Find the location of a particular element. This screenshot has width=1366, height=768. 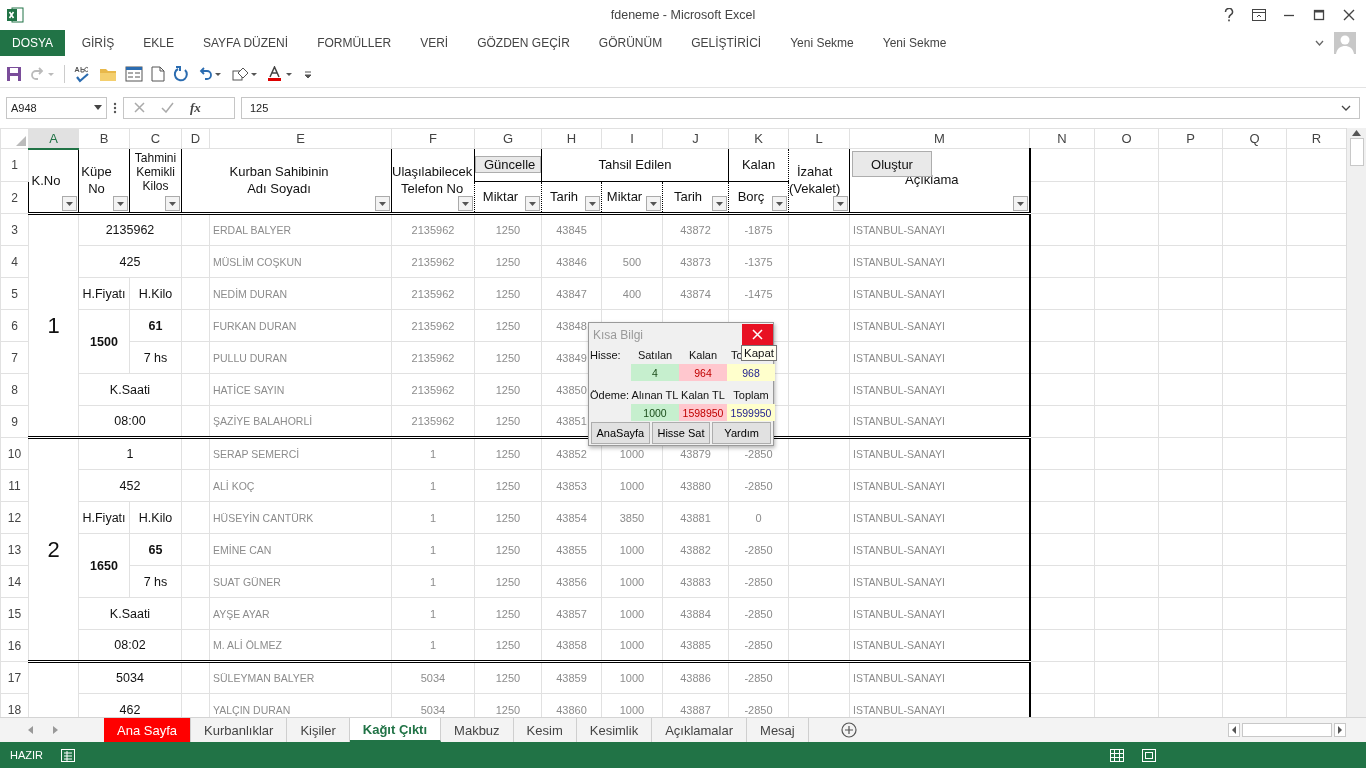

ribbon-tab: VERİ is located at coordinates (434, 43).